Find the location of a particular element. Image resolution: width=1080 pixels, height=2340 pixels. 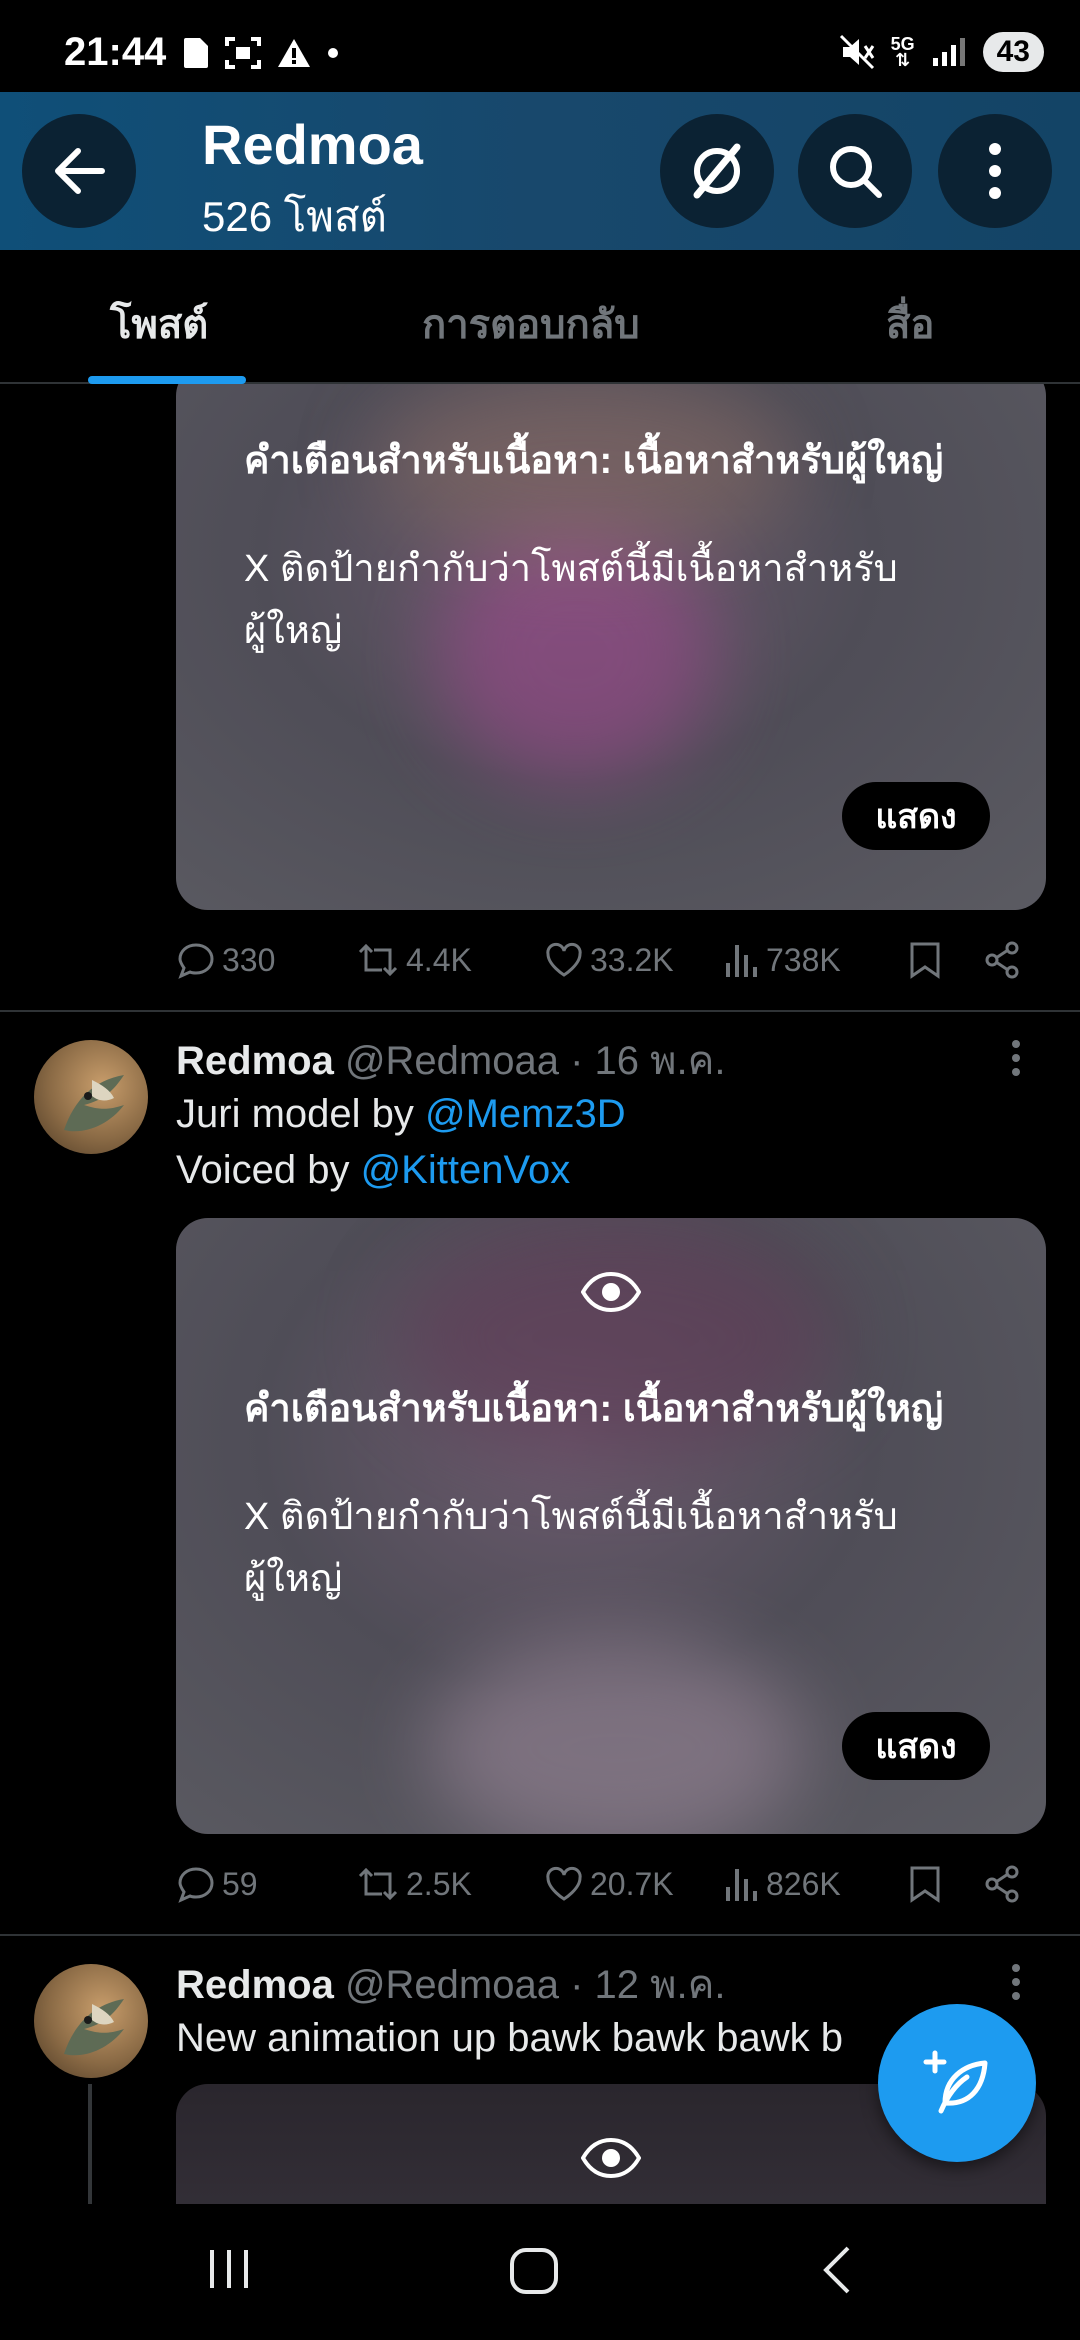

status-time: 21:44 is located at coordinates (115, 52).